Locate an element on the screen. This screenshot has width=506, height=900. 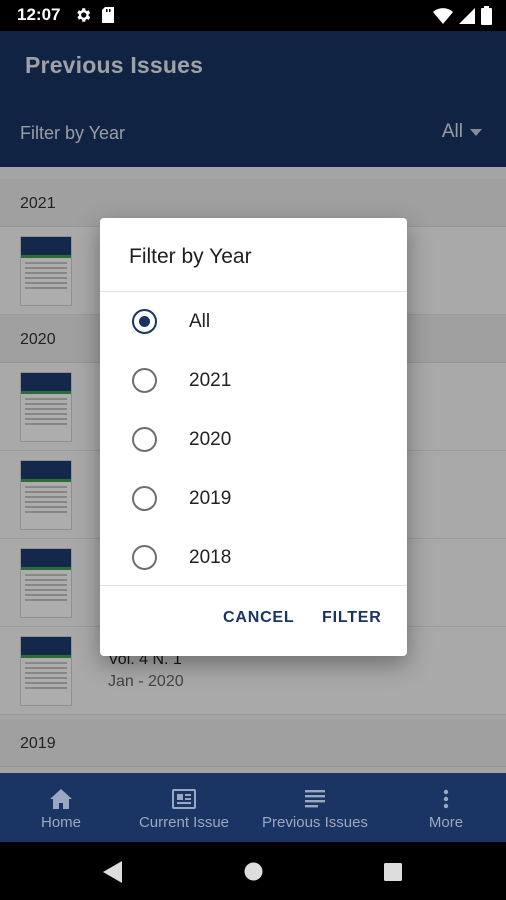
status-time: 12:07 is located at coordinates (39, 14).